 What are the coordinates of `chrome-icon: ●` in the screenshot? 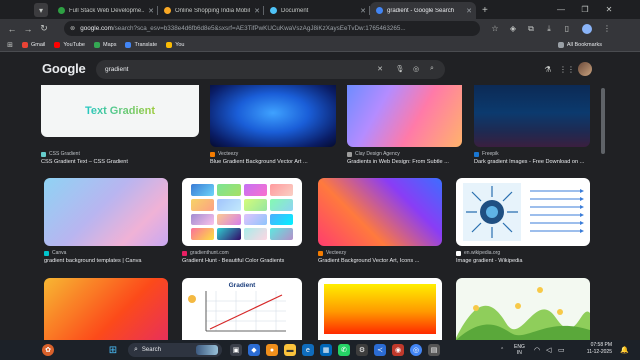 It's located at (272, 350).